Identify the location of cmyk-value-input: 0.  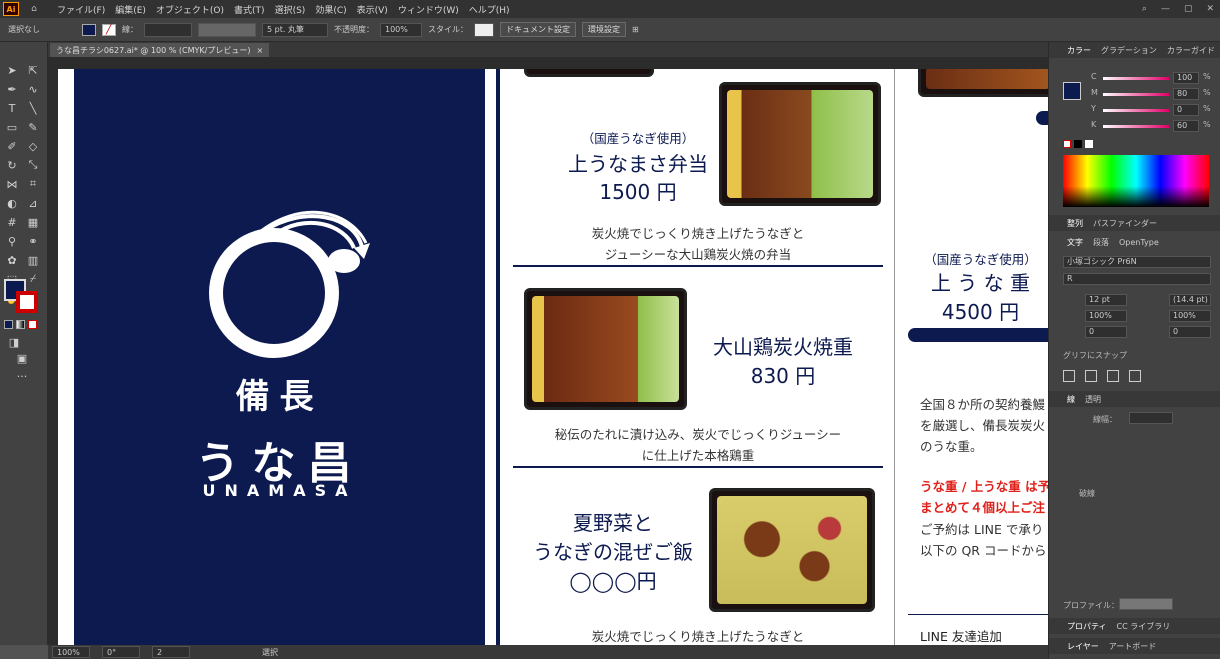
(1186, 110).